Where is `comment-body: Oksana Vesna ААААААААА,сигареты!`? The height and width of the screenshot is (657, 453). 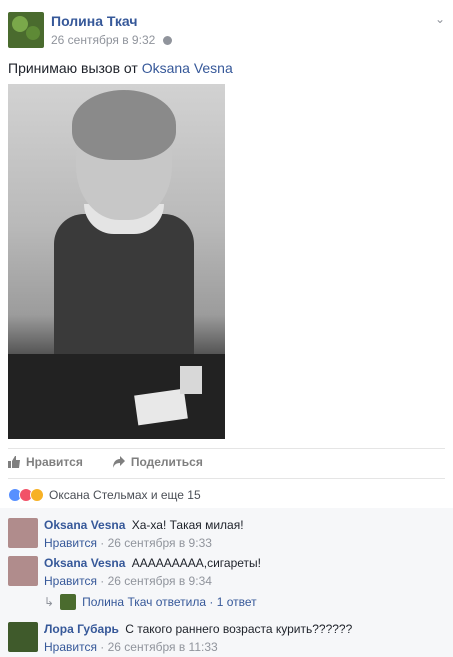 comment-body: Oksana Vesna ААААААААА,сигареты! is located at coordinates (152, 563).